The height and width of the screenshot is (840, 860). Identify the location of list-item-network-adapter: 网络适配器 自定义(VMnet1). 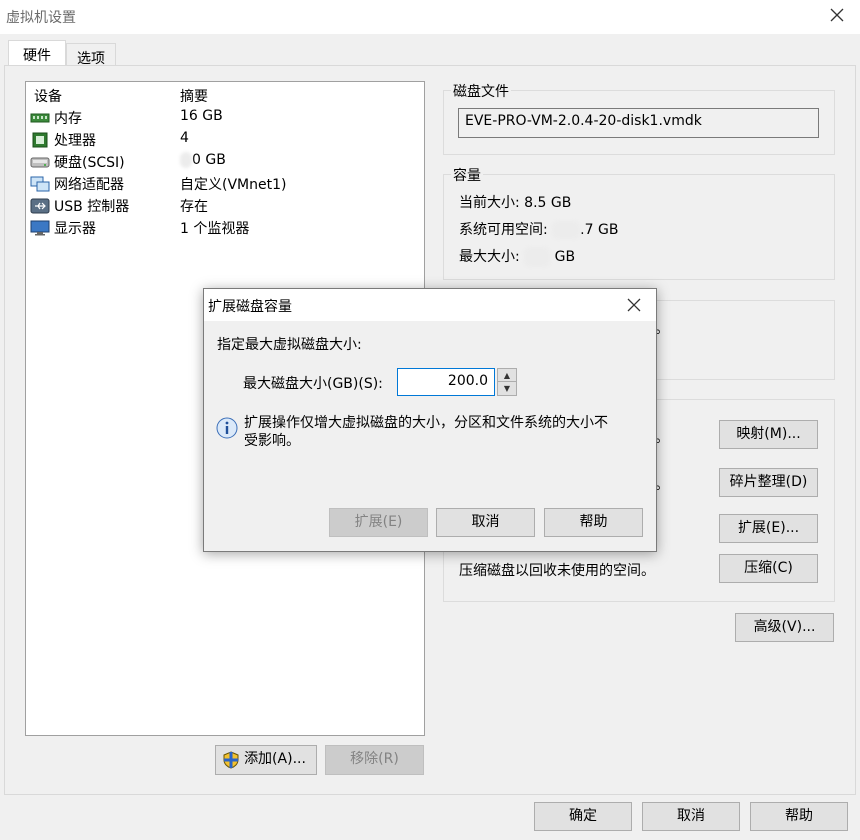
(225, 184).